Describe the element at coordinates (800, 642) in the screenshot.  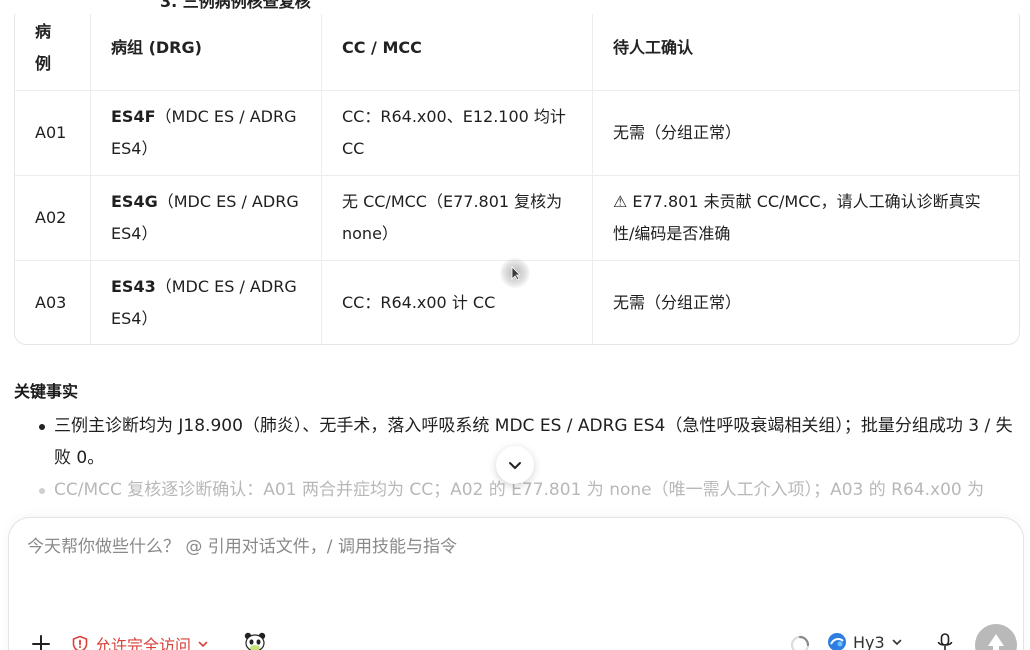
I see `loading-spinner-icon` at that location.